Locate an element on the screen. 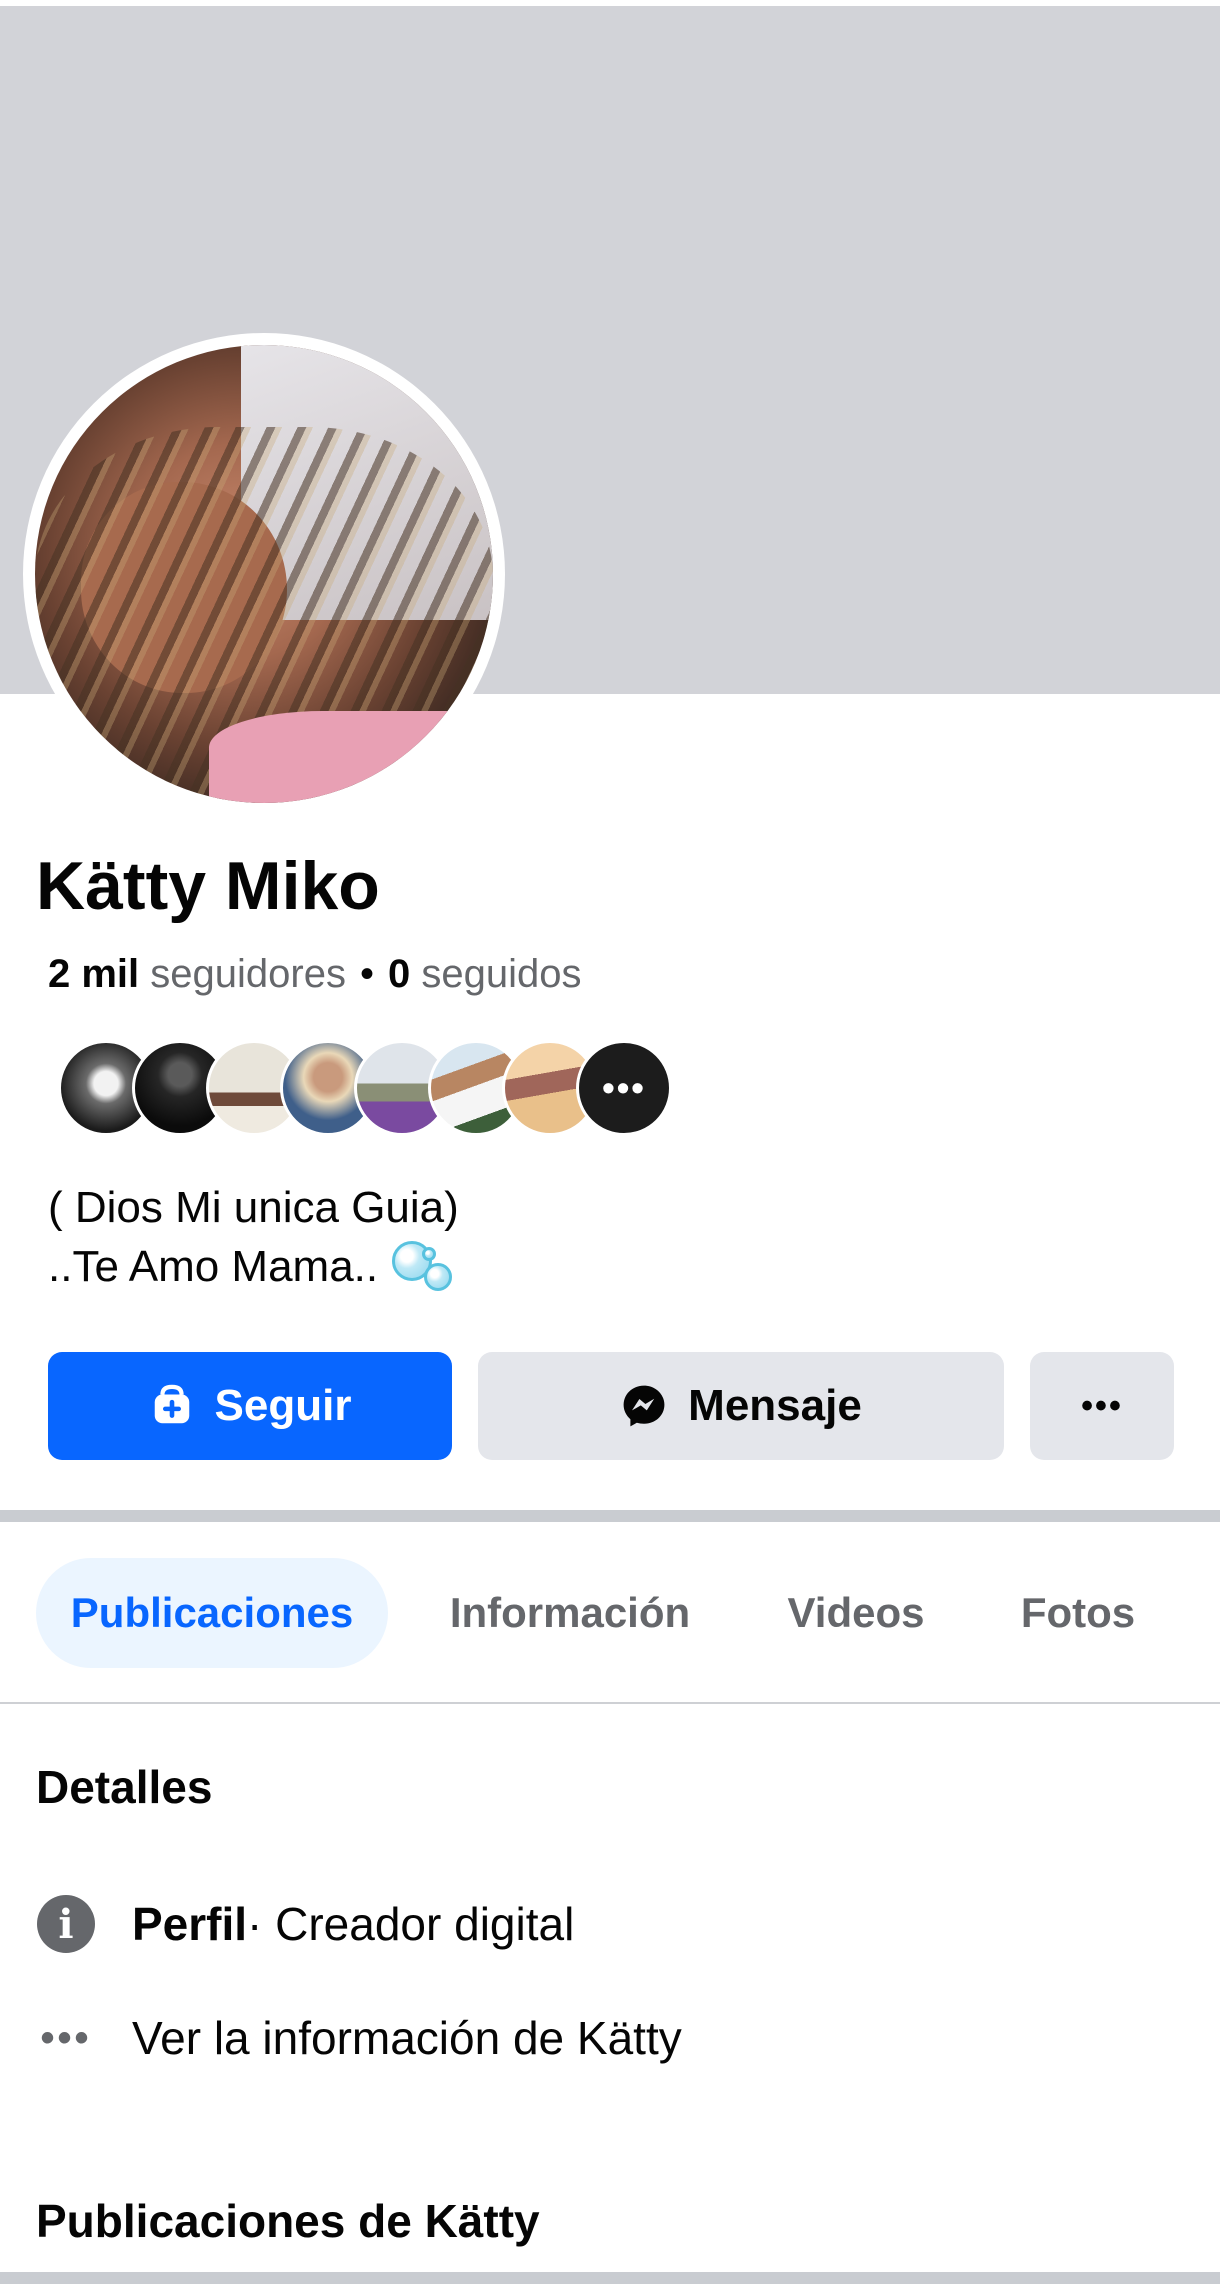 Image resolution: width=1220 pixels, height=2284 pixels. messenger-icon is located at coordinates (644, 1406).